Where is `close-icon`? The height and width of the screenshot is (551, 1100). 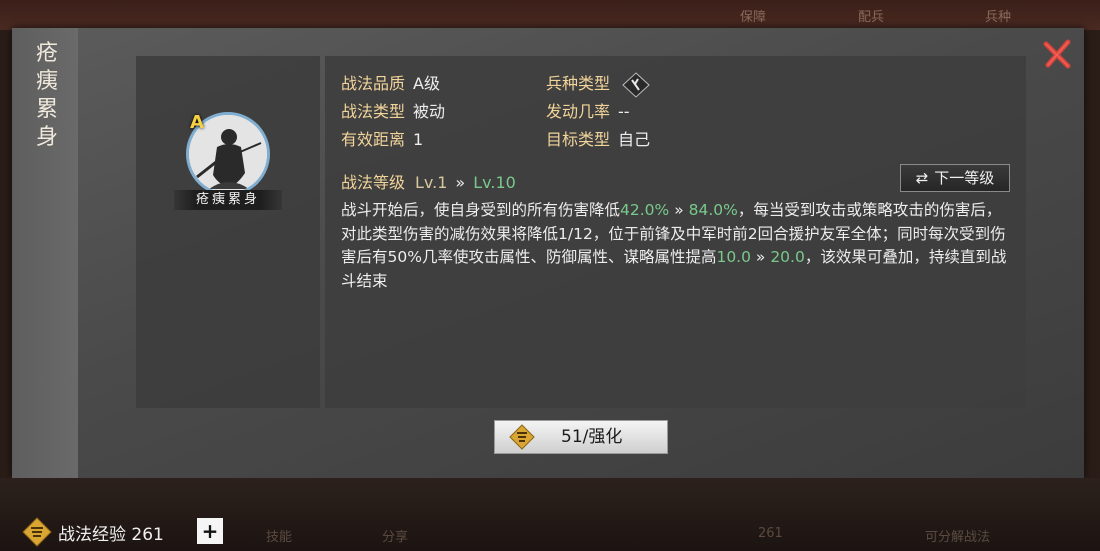 close-icon is located at coordinates (1057, 54).